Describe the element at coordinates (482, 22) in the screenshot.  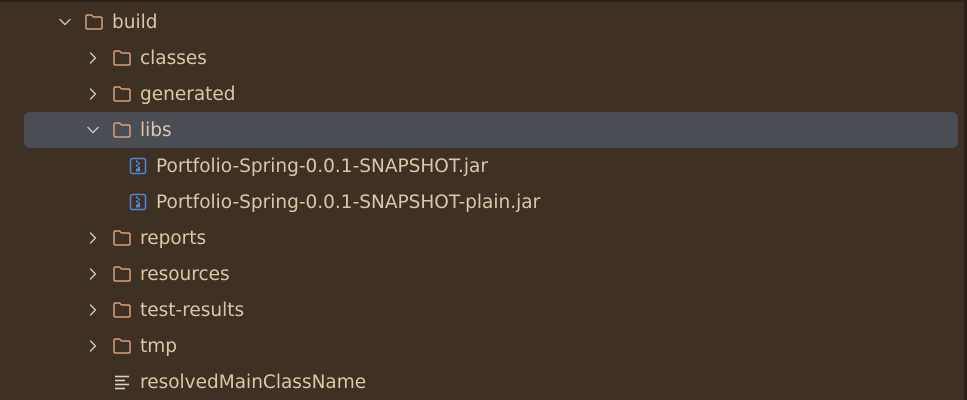
I see `tree-row-build: build` at that location.